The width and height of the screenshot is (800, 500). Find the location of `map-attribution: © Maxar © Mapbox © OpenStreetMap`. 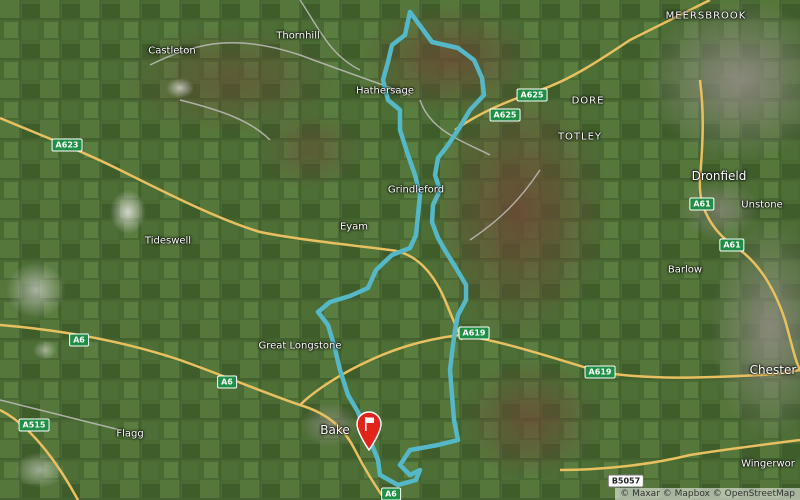

map-attribution: © Maxar © Mapbox © OpenStreetMap is located at coordinates (707, 494).